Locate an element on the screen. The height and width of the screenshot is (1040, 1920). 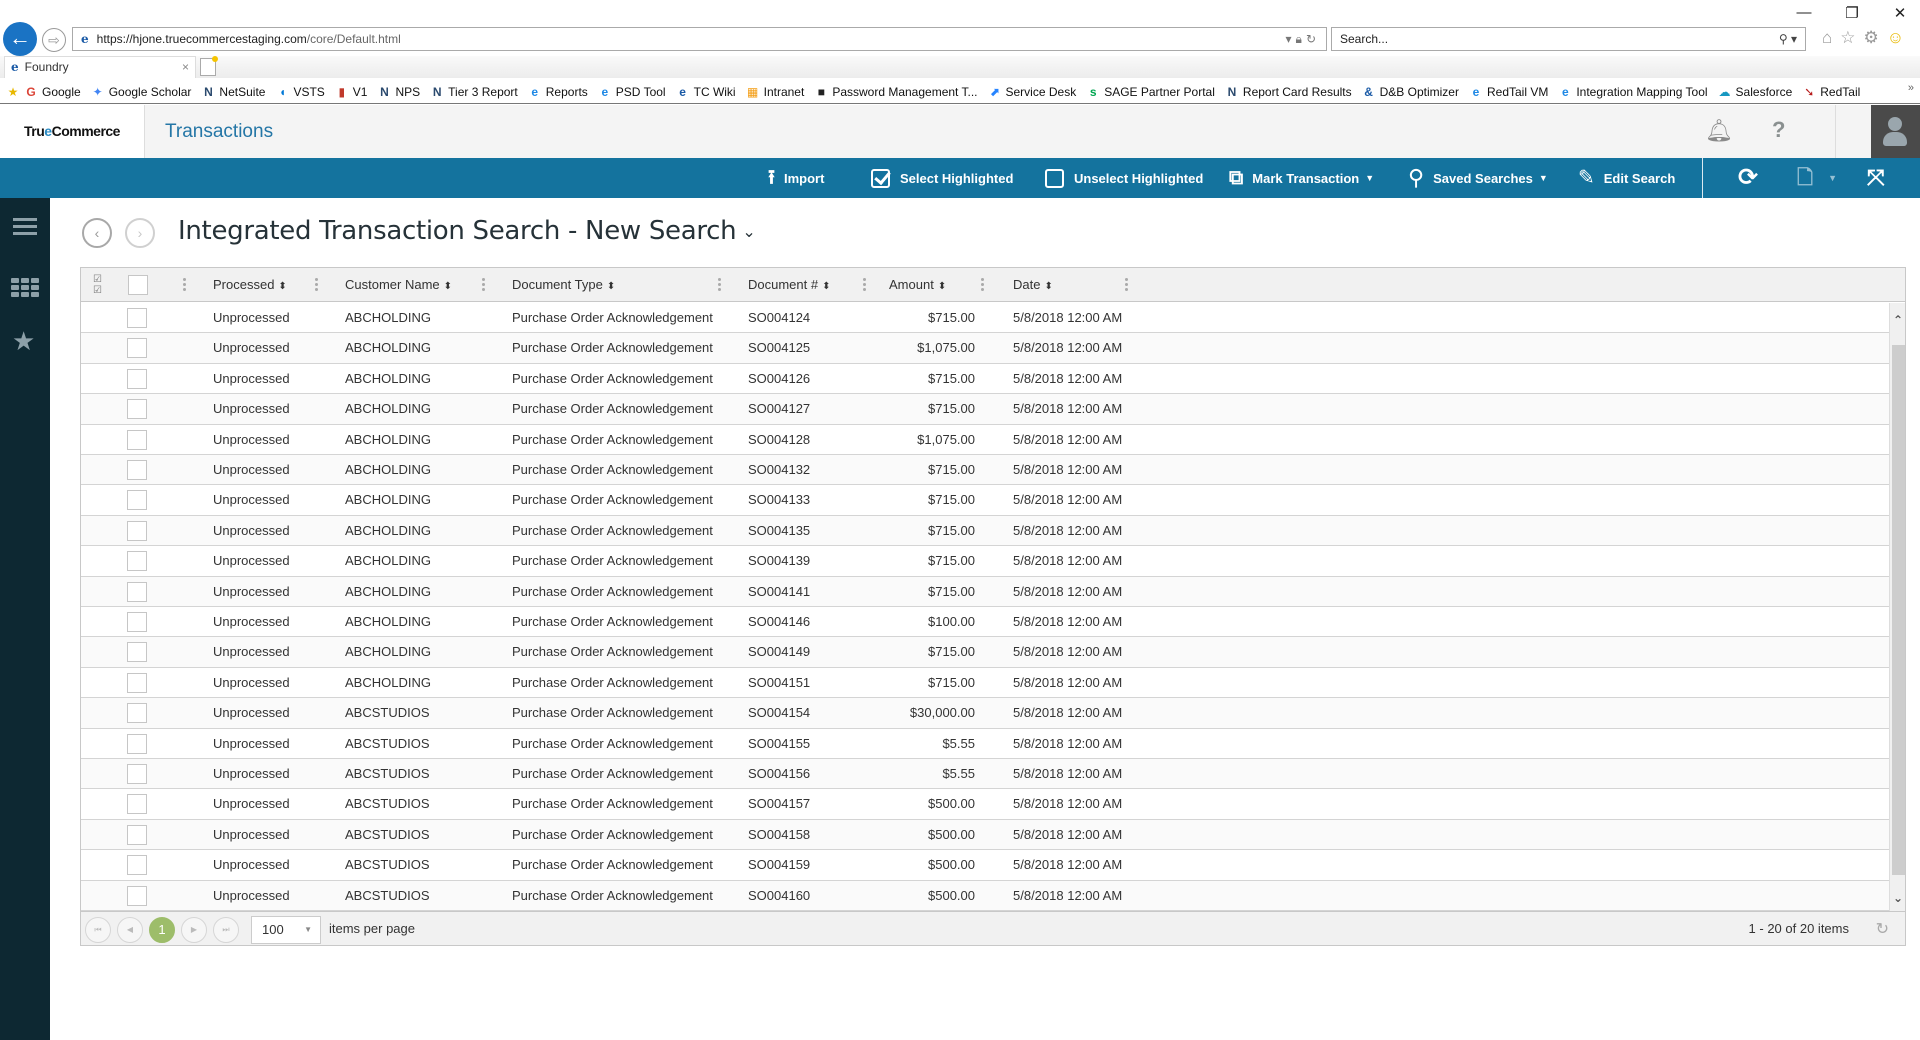
fullscreen-button: ⤧ is located at coordinates (1880, 178).